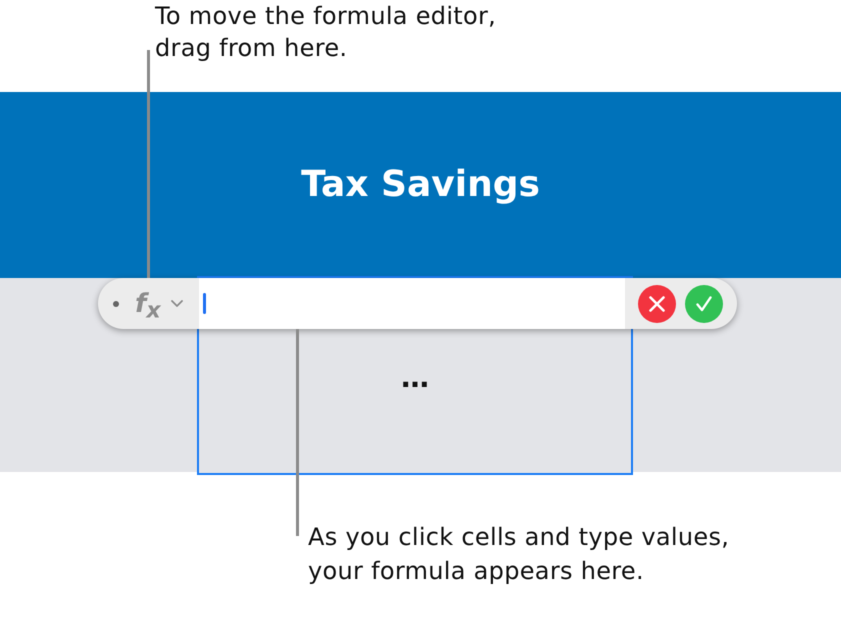  I want to click on caret-icon, so click(176, 303).